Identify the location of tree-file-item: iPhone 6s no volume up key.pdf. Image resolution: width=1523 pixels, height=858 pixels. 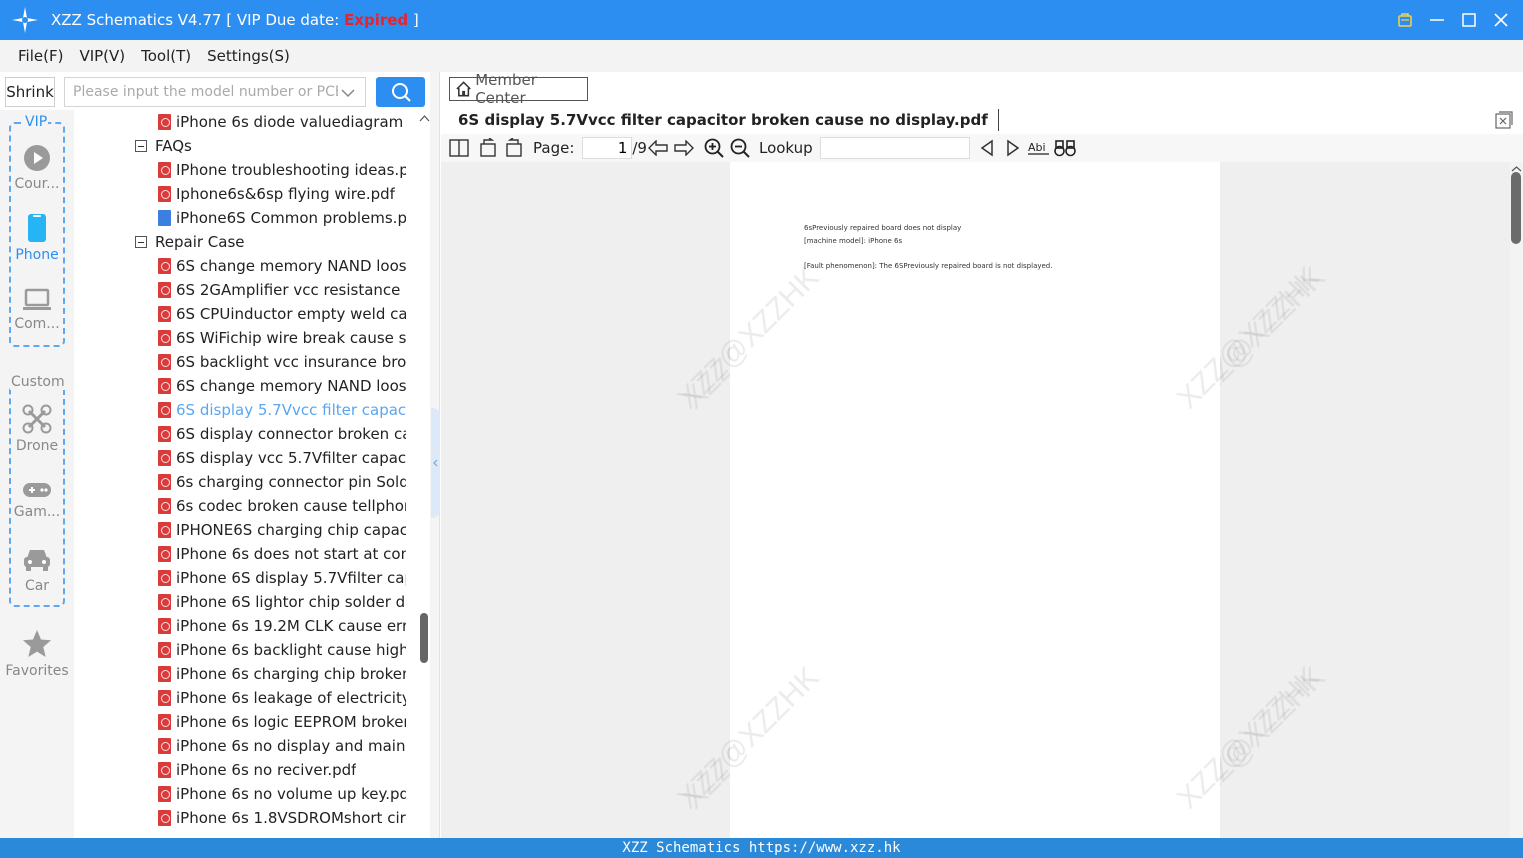
(282, 794).